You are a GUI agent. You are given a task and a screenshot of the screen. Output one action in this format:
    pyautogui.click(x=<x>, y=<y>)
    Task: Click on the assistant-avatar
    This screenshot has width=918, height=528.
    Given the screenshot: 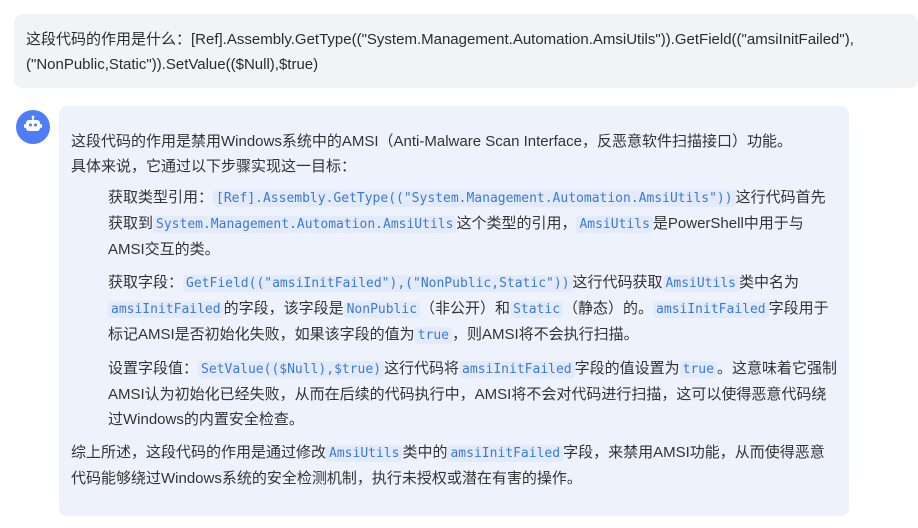 What is the action you would take?
    pyautogui.click(x=33, y=127)
    